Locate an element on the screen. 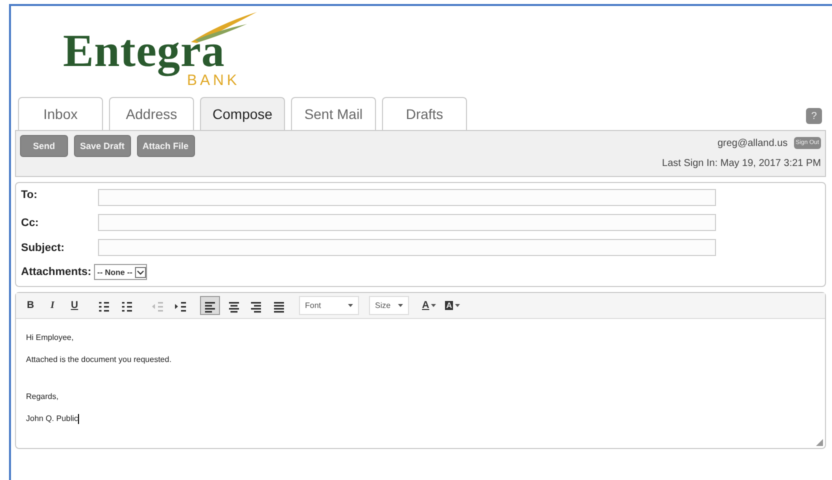 The width and height of the screenshot is (832, 480). body-text: Hi Employee, is located at coordinates (50, 337).